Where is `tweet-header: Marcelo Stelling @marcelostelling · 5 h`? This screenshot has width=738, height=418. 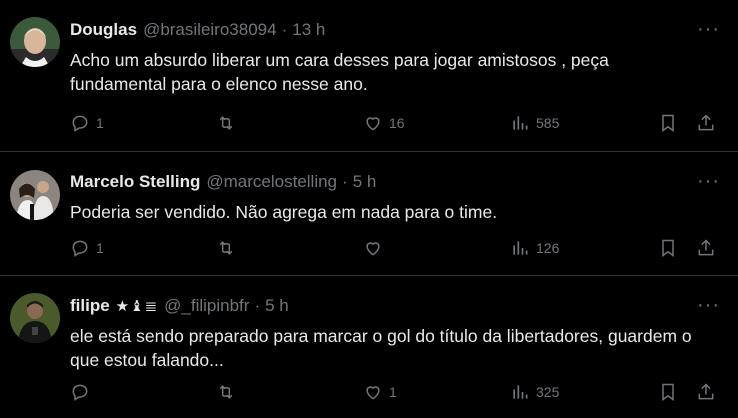 tweet-header: Marcelo Stelling @marcelostelling · 5 h is located at coordinates (394, 182).